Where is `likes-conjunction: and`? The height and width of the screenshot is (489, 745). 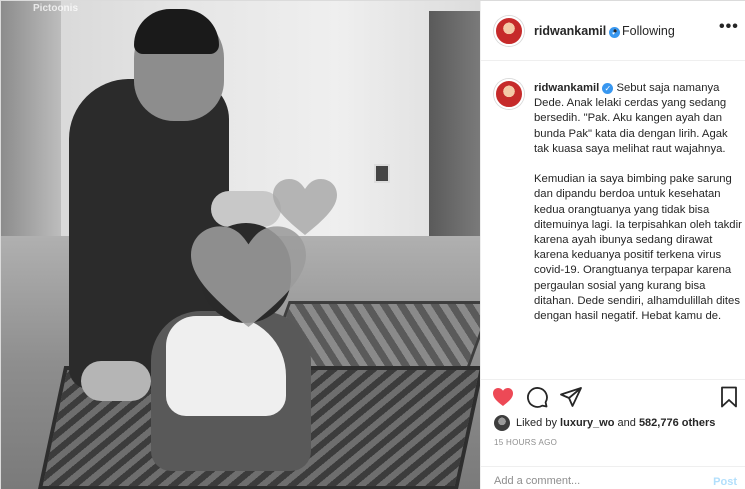 likes-conjunction: and is located at coordinates (626, 423).